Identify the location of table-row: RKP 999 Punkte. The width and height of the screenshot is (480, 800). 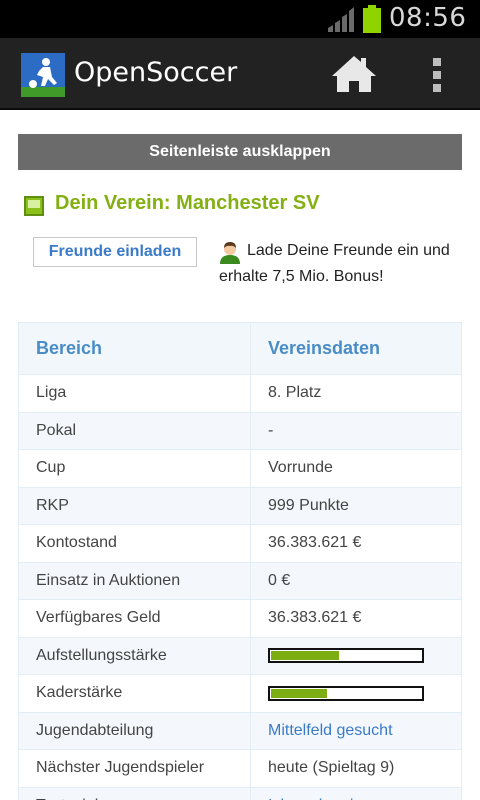
(240, 505).